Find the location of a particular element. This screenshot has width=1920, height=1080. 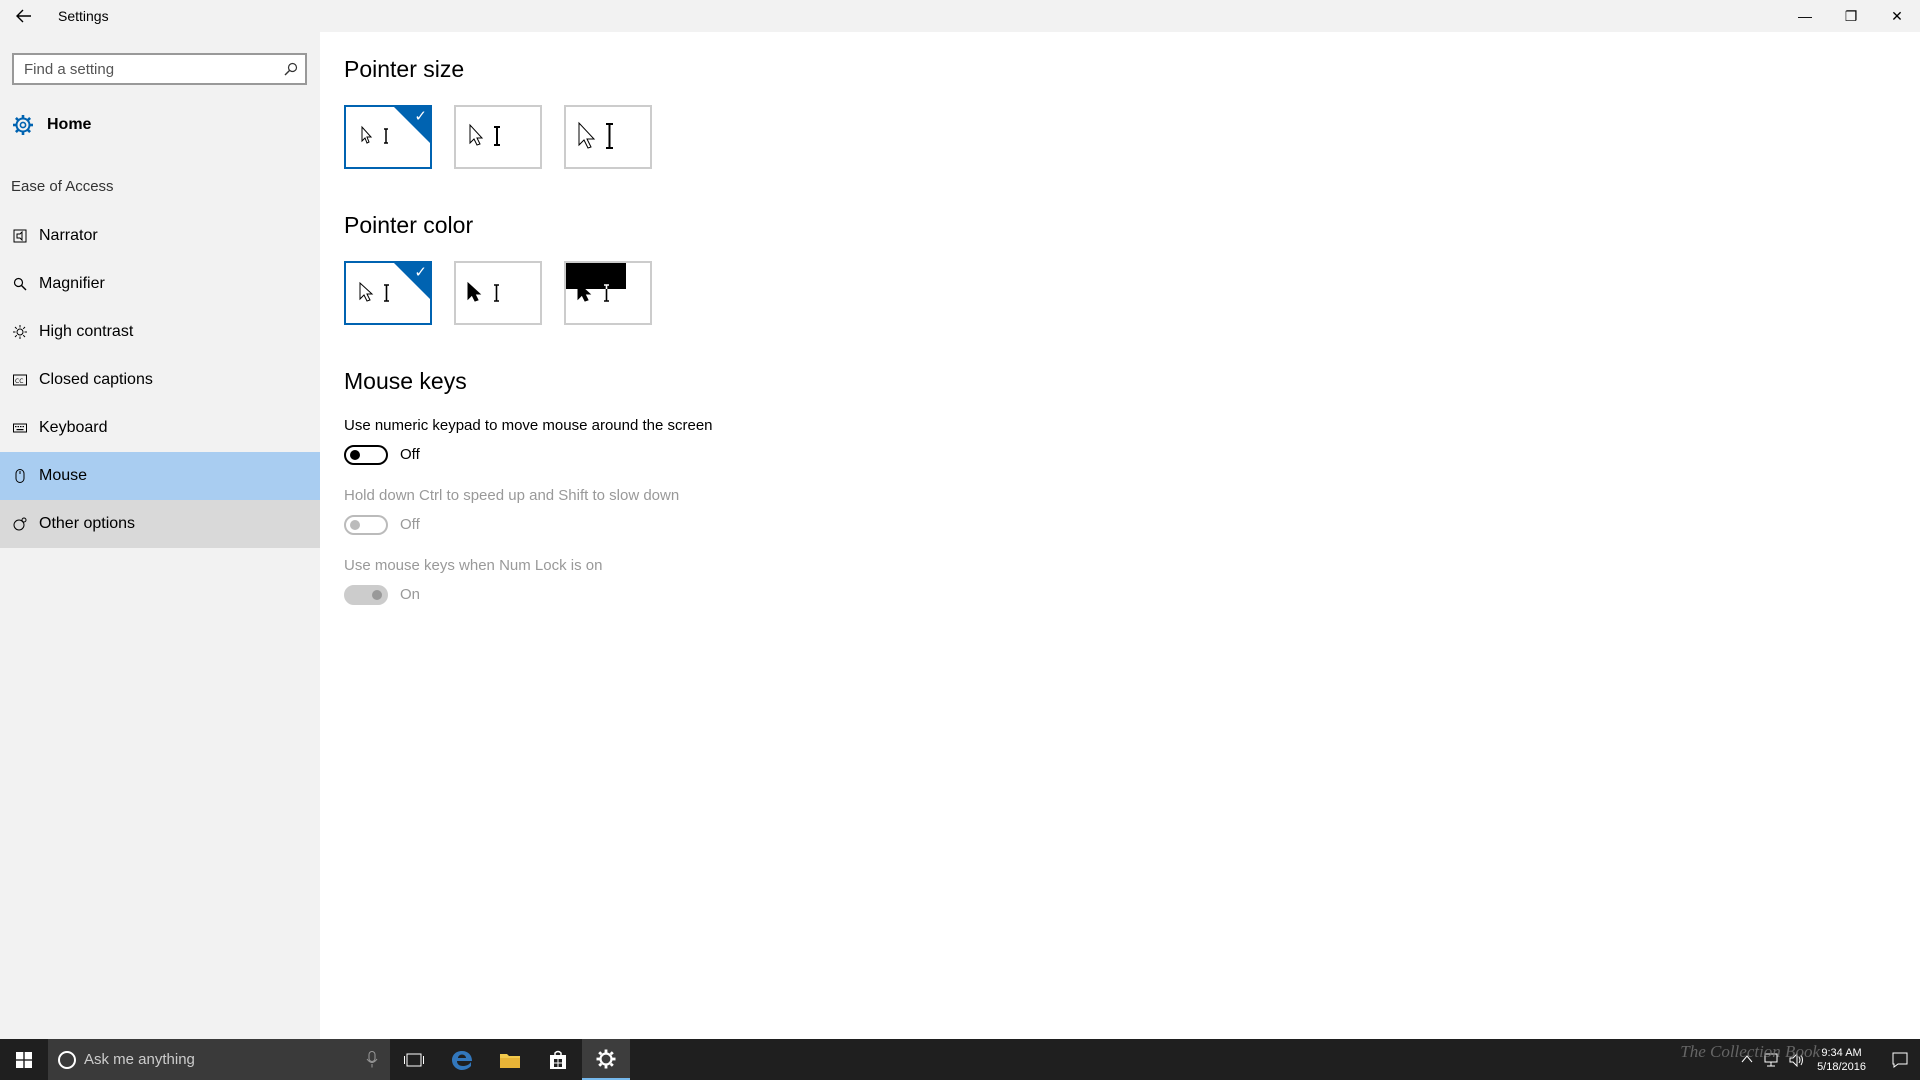

windows-logo-icon is located at coordinates (24, 1059).